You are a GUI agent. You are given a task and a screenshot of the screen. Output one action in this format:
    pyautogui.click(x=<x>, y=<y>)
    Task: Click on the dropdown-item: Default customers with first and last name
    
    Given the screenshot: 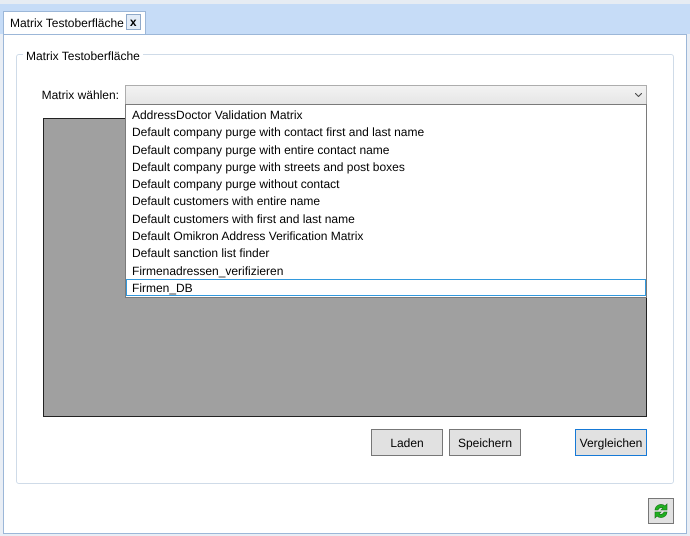 What is the action you would take?
    pyautogui.click(x=386, y=219)
    